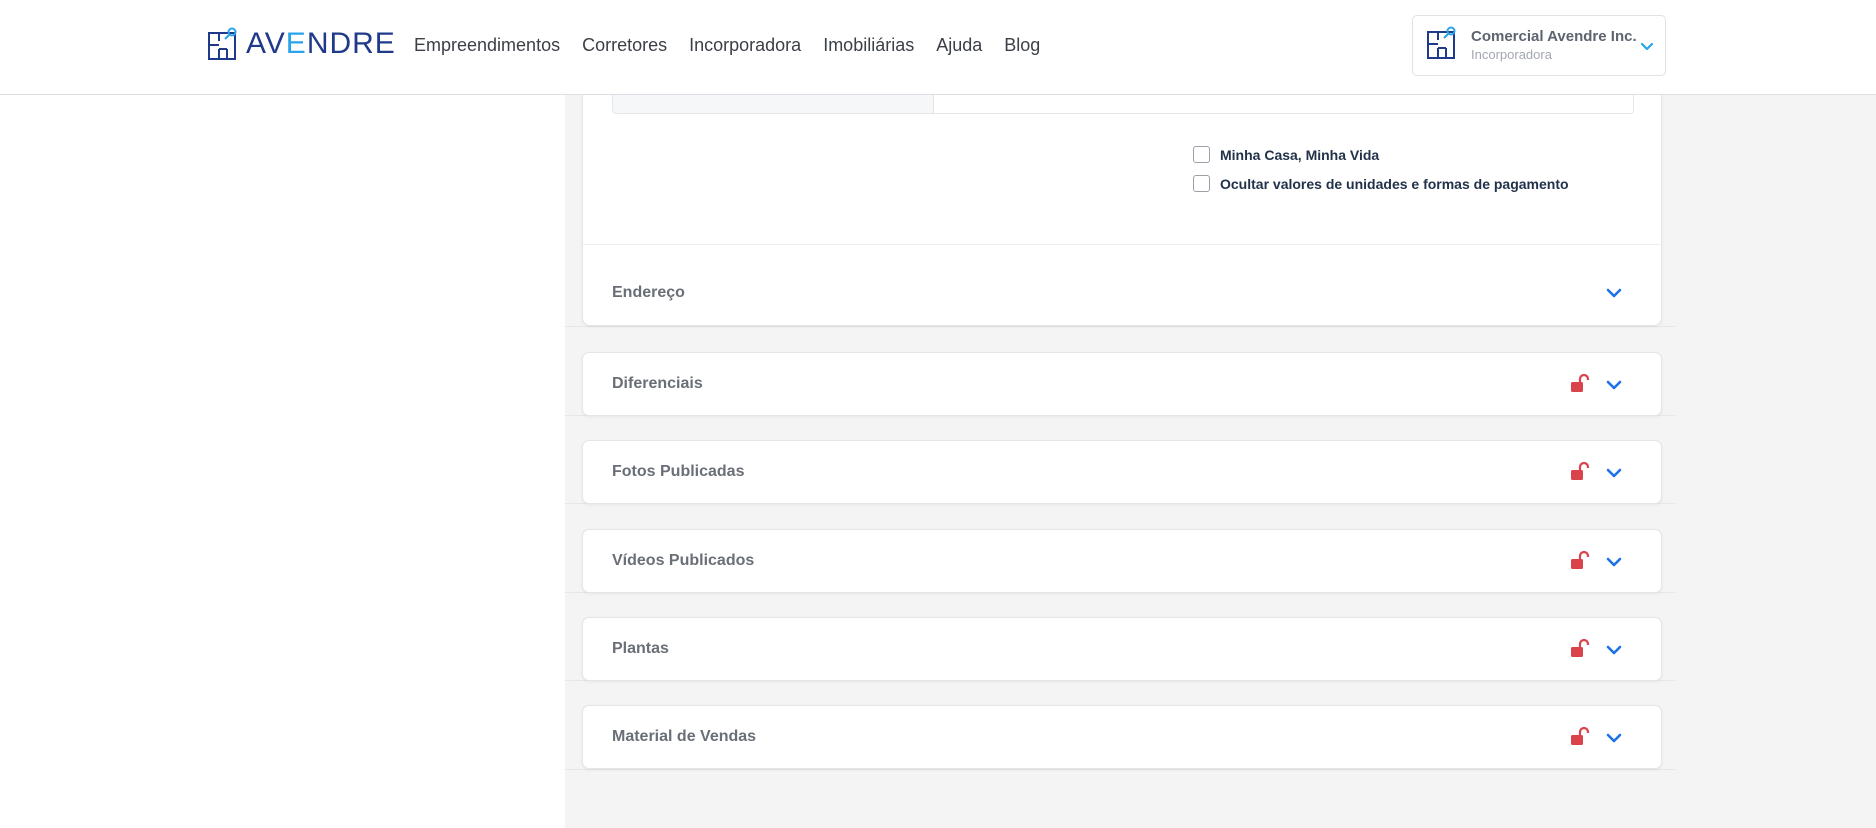 This screenshot has width=1876, height=828. Describe the element at coordinates (1511, 54) in the screenshot. I see `account-role: Incorporadora` at that location.